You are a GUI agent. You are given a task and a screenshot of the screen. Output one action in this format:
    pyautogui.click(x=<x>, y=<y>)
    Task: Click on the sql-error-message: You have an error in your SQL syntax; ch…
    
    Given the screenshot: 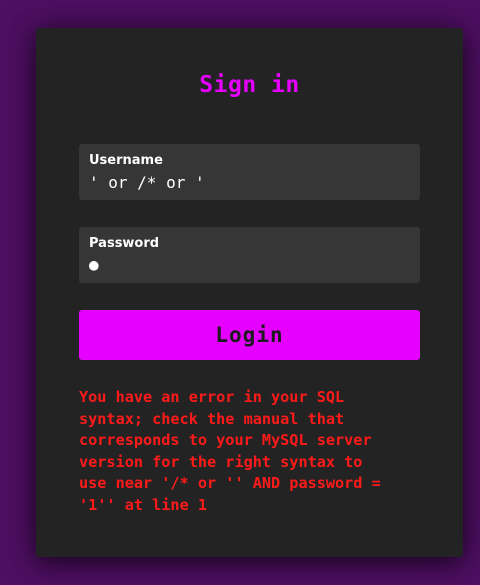 What is the action you would take?
    pyautogui.click(x=230, y=451)
    